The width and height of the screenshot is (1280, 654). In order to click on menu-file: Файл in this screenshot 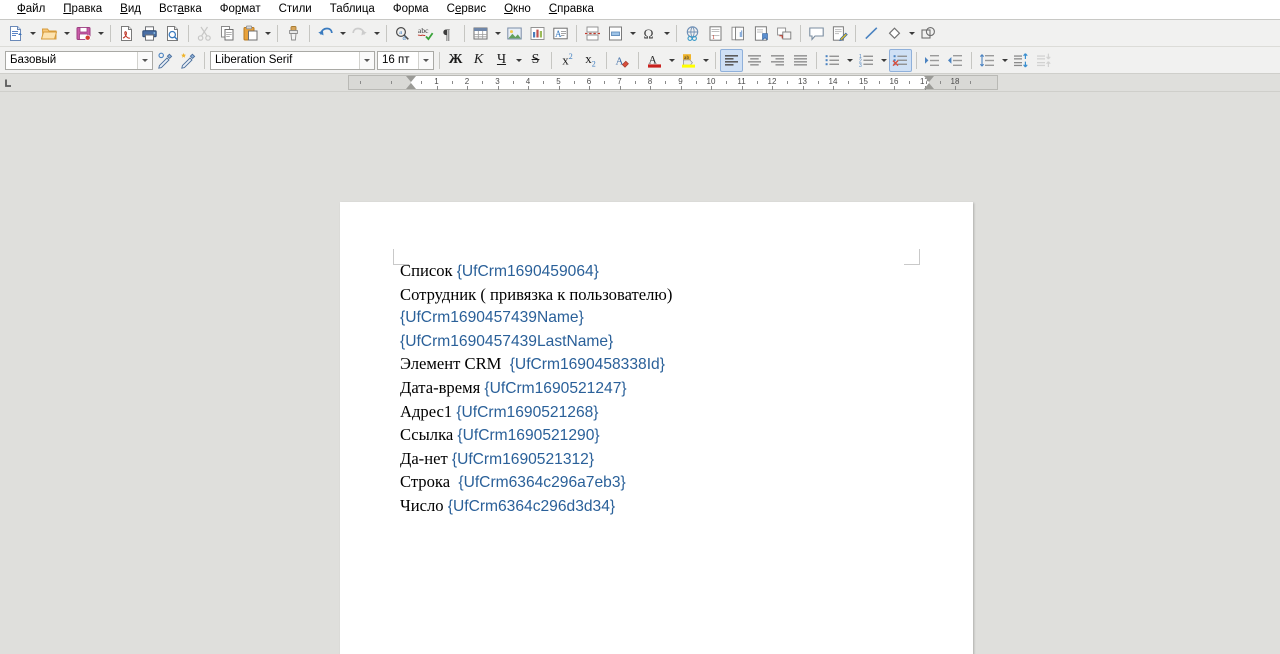, I will do `click(31, 9)`.